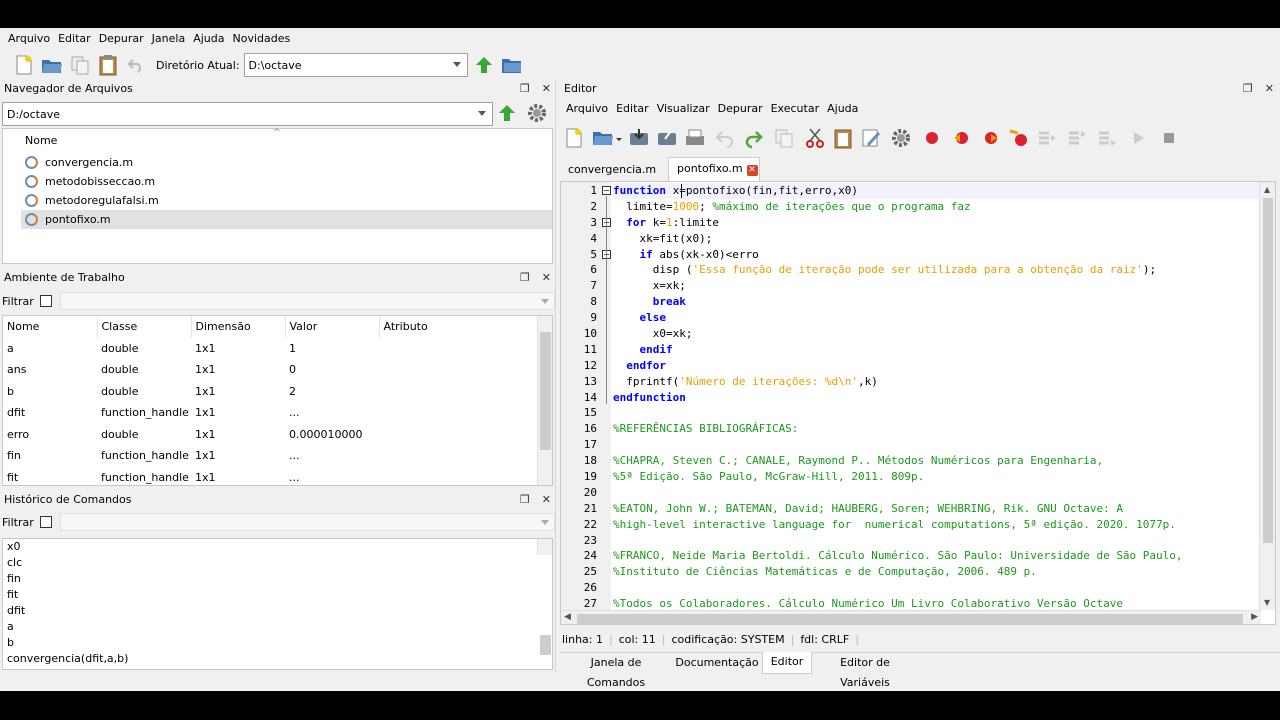 This screenshot has width=1280, height=720. I want to click on step-icon, so click(1048, 138).